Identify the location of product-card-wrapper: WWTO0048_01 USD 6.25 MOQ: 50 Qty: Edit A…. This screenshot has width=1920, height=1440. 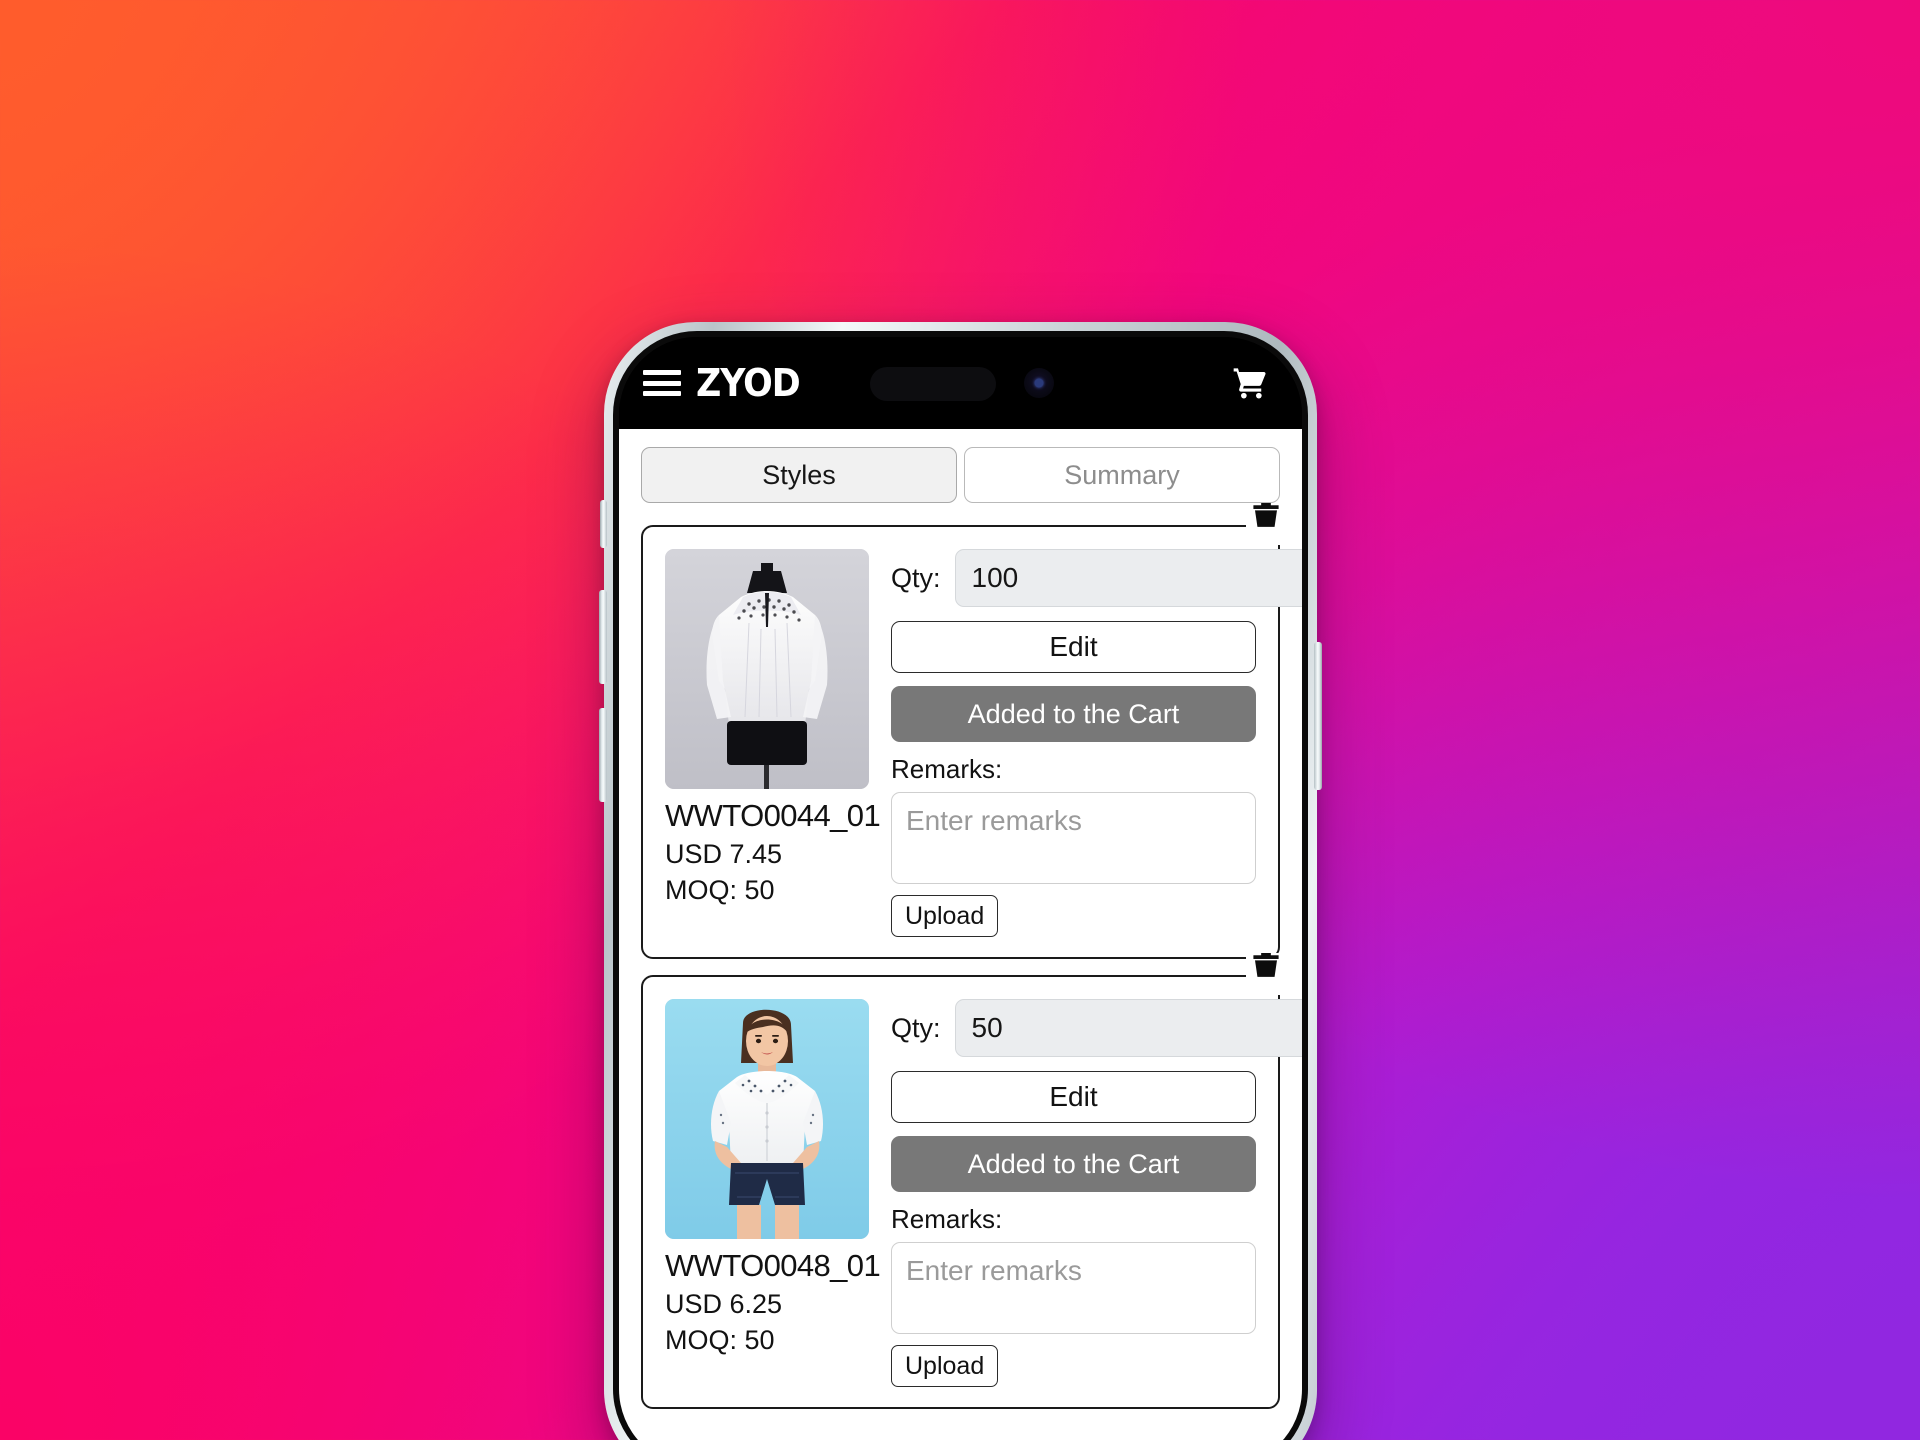
(971, 1181).